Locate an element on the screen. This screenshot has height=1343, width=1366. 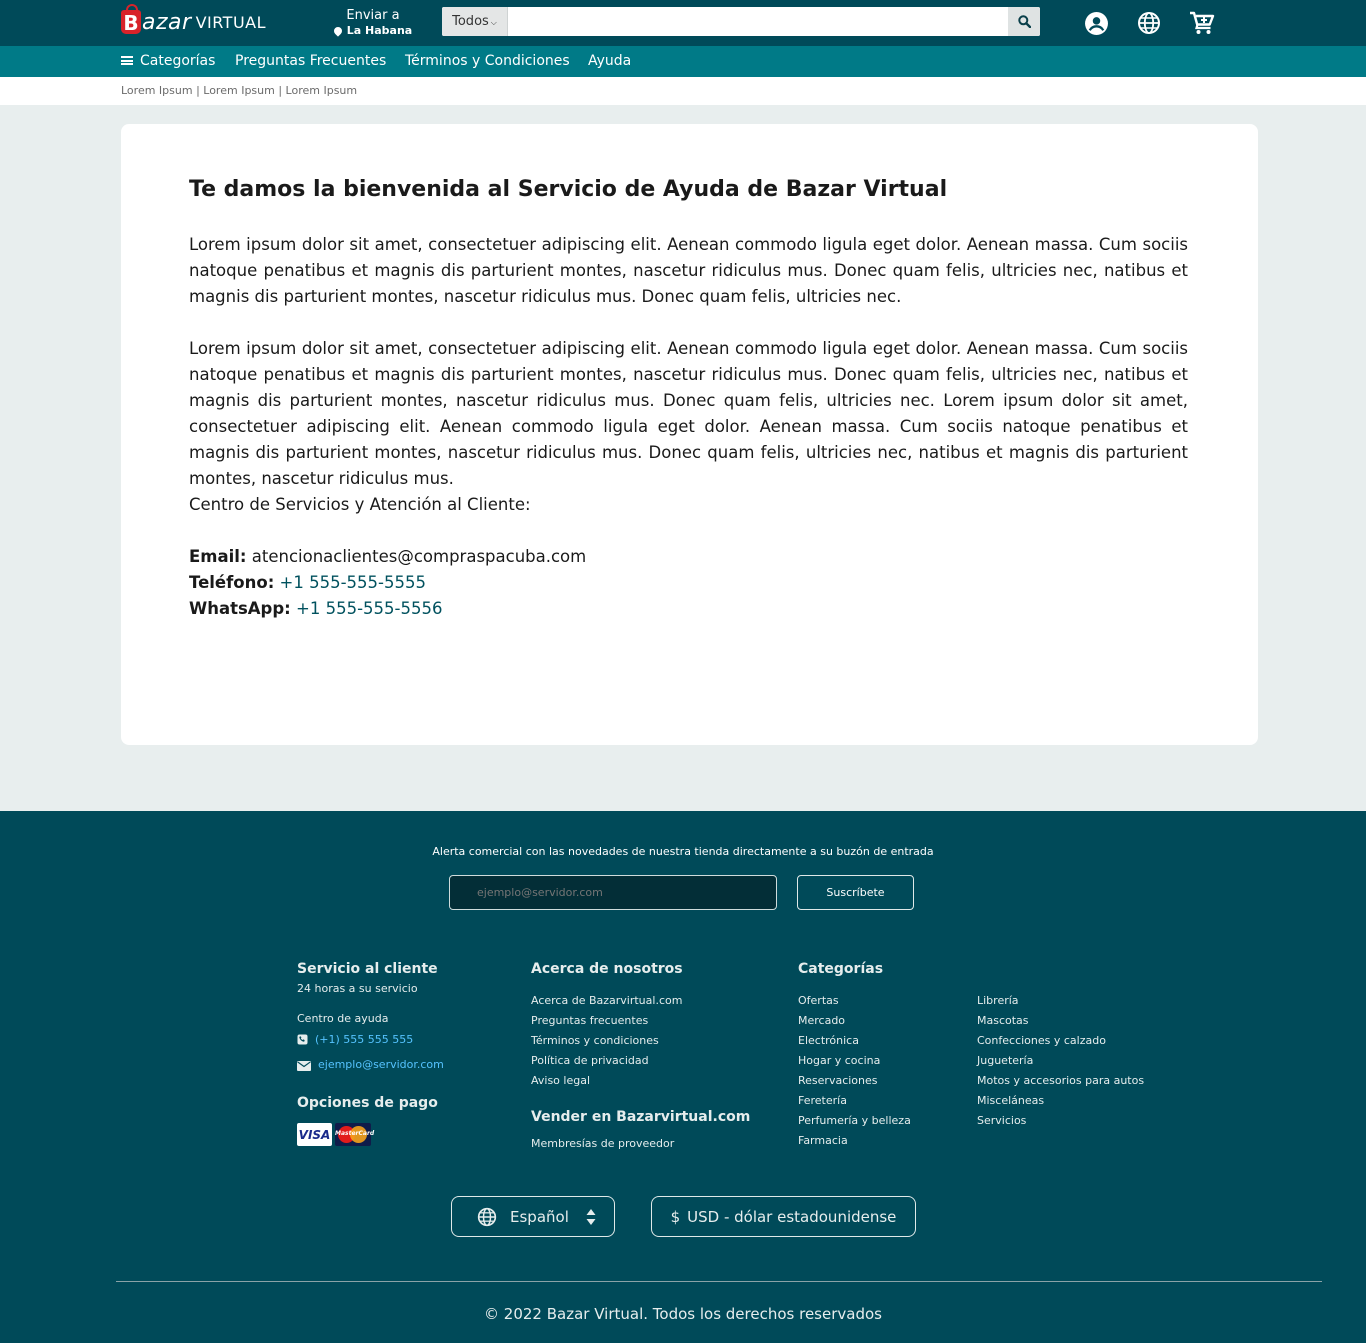
subscribe-button: Suscríbete is located at coordinates (855, 892).